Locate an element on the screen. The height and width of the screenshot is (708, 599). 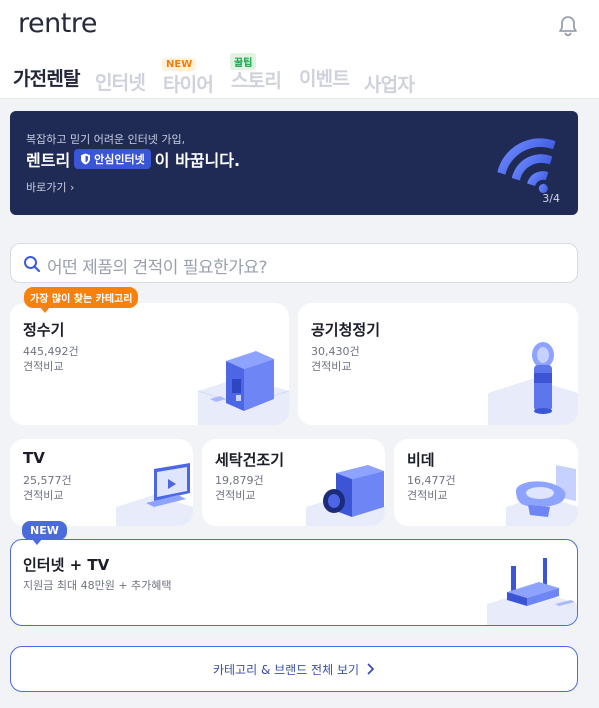
card-title: TV is located at coordinates (34, 458).